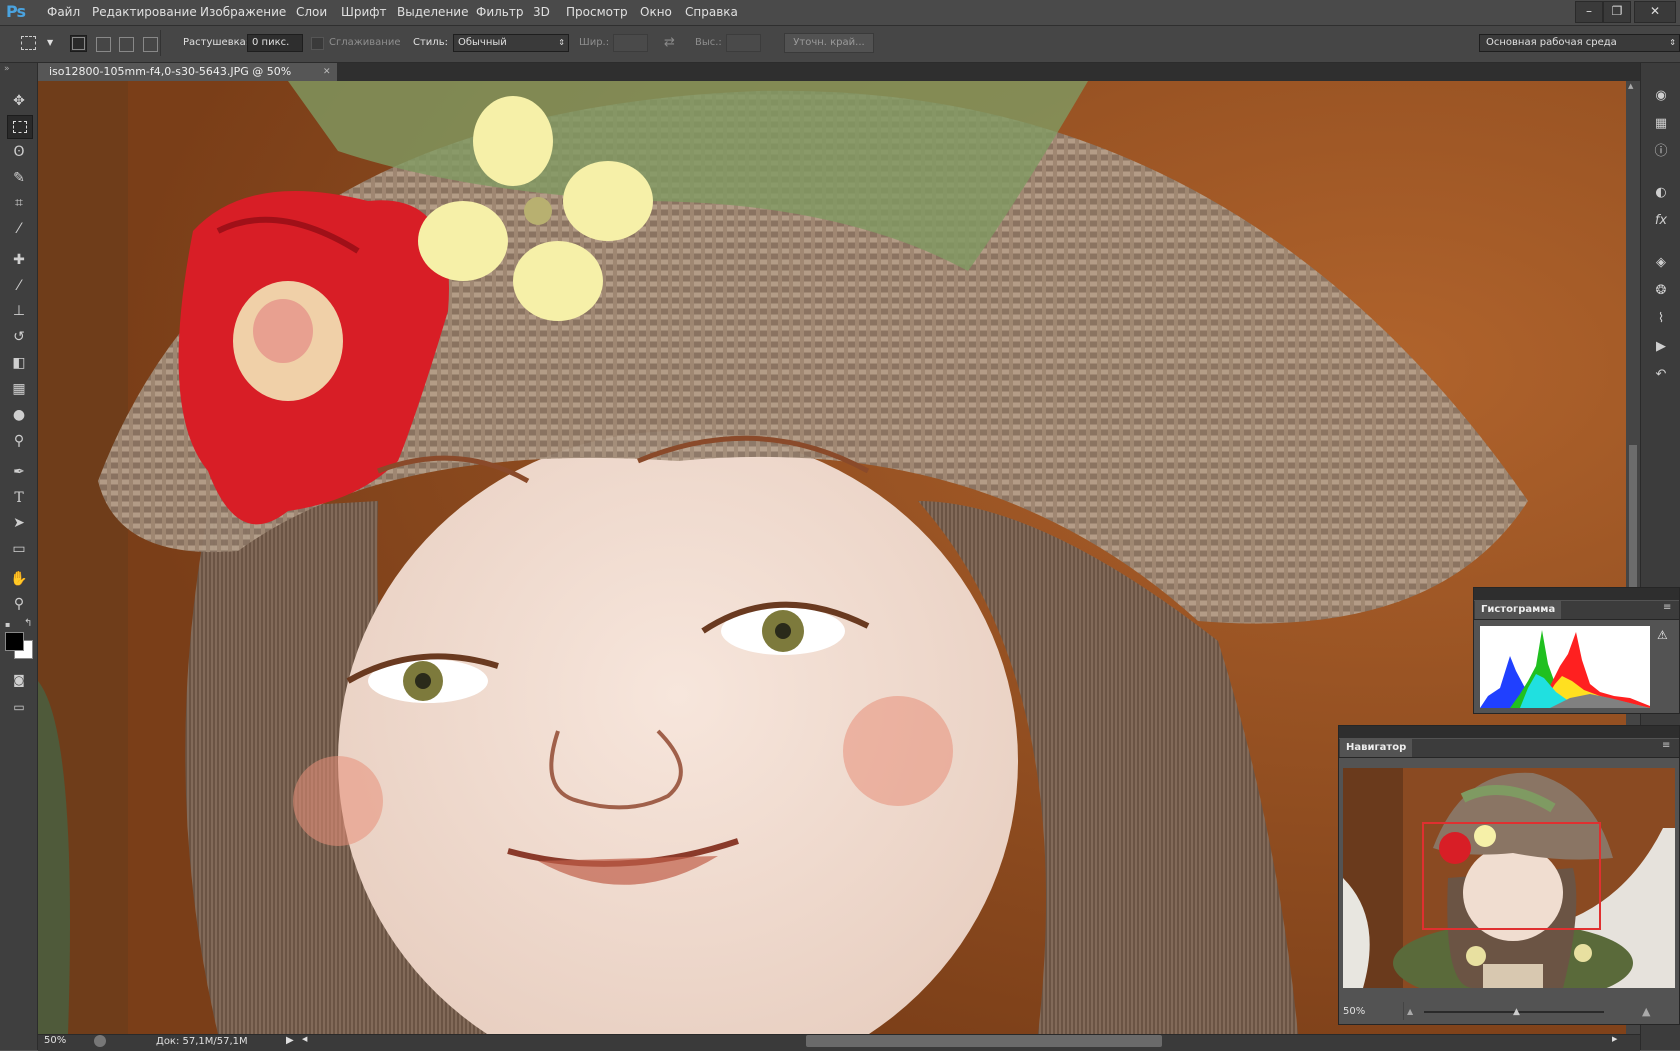 The image size is (1680, 1051). I want to click on lasso-icon: ʘ, so click(19, 152).